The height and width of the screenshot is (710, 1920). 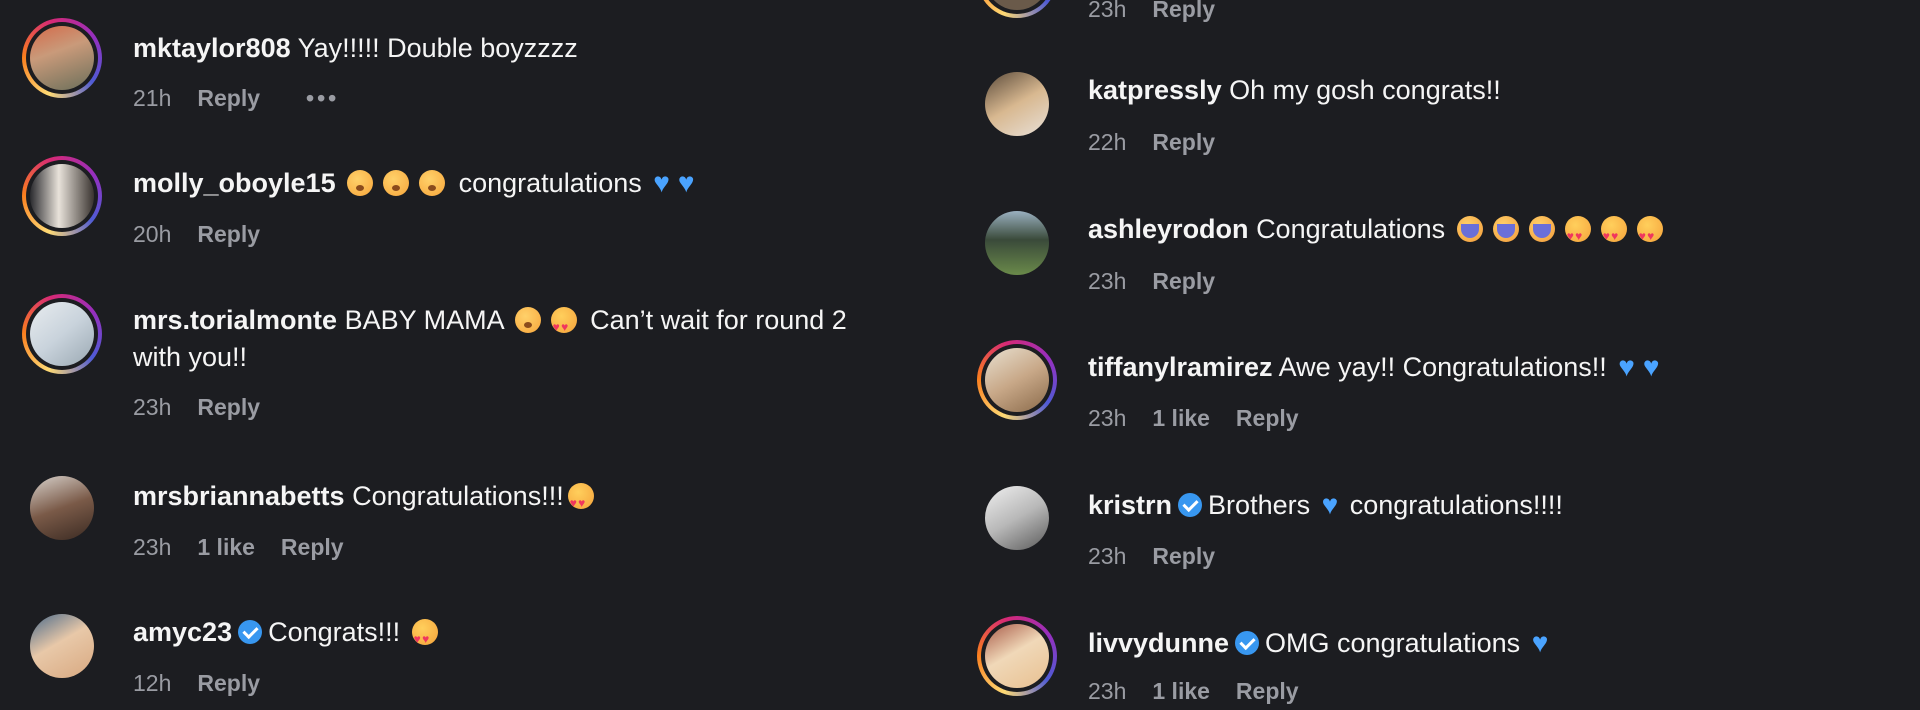 What do you see at coordinates (1130, 505) in the screenshot?
I see `username: kristrn` at bounding box center [1130, 505].